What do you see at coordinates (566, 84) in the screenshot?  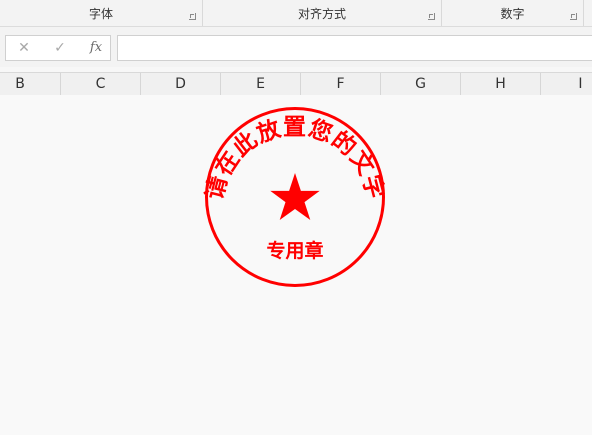 I see `column-header-i: I` at bounding box center [566, 84].